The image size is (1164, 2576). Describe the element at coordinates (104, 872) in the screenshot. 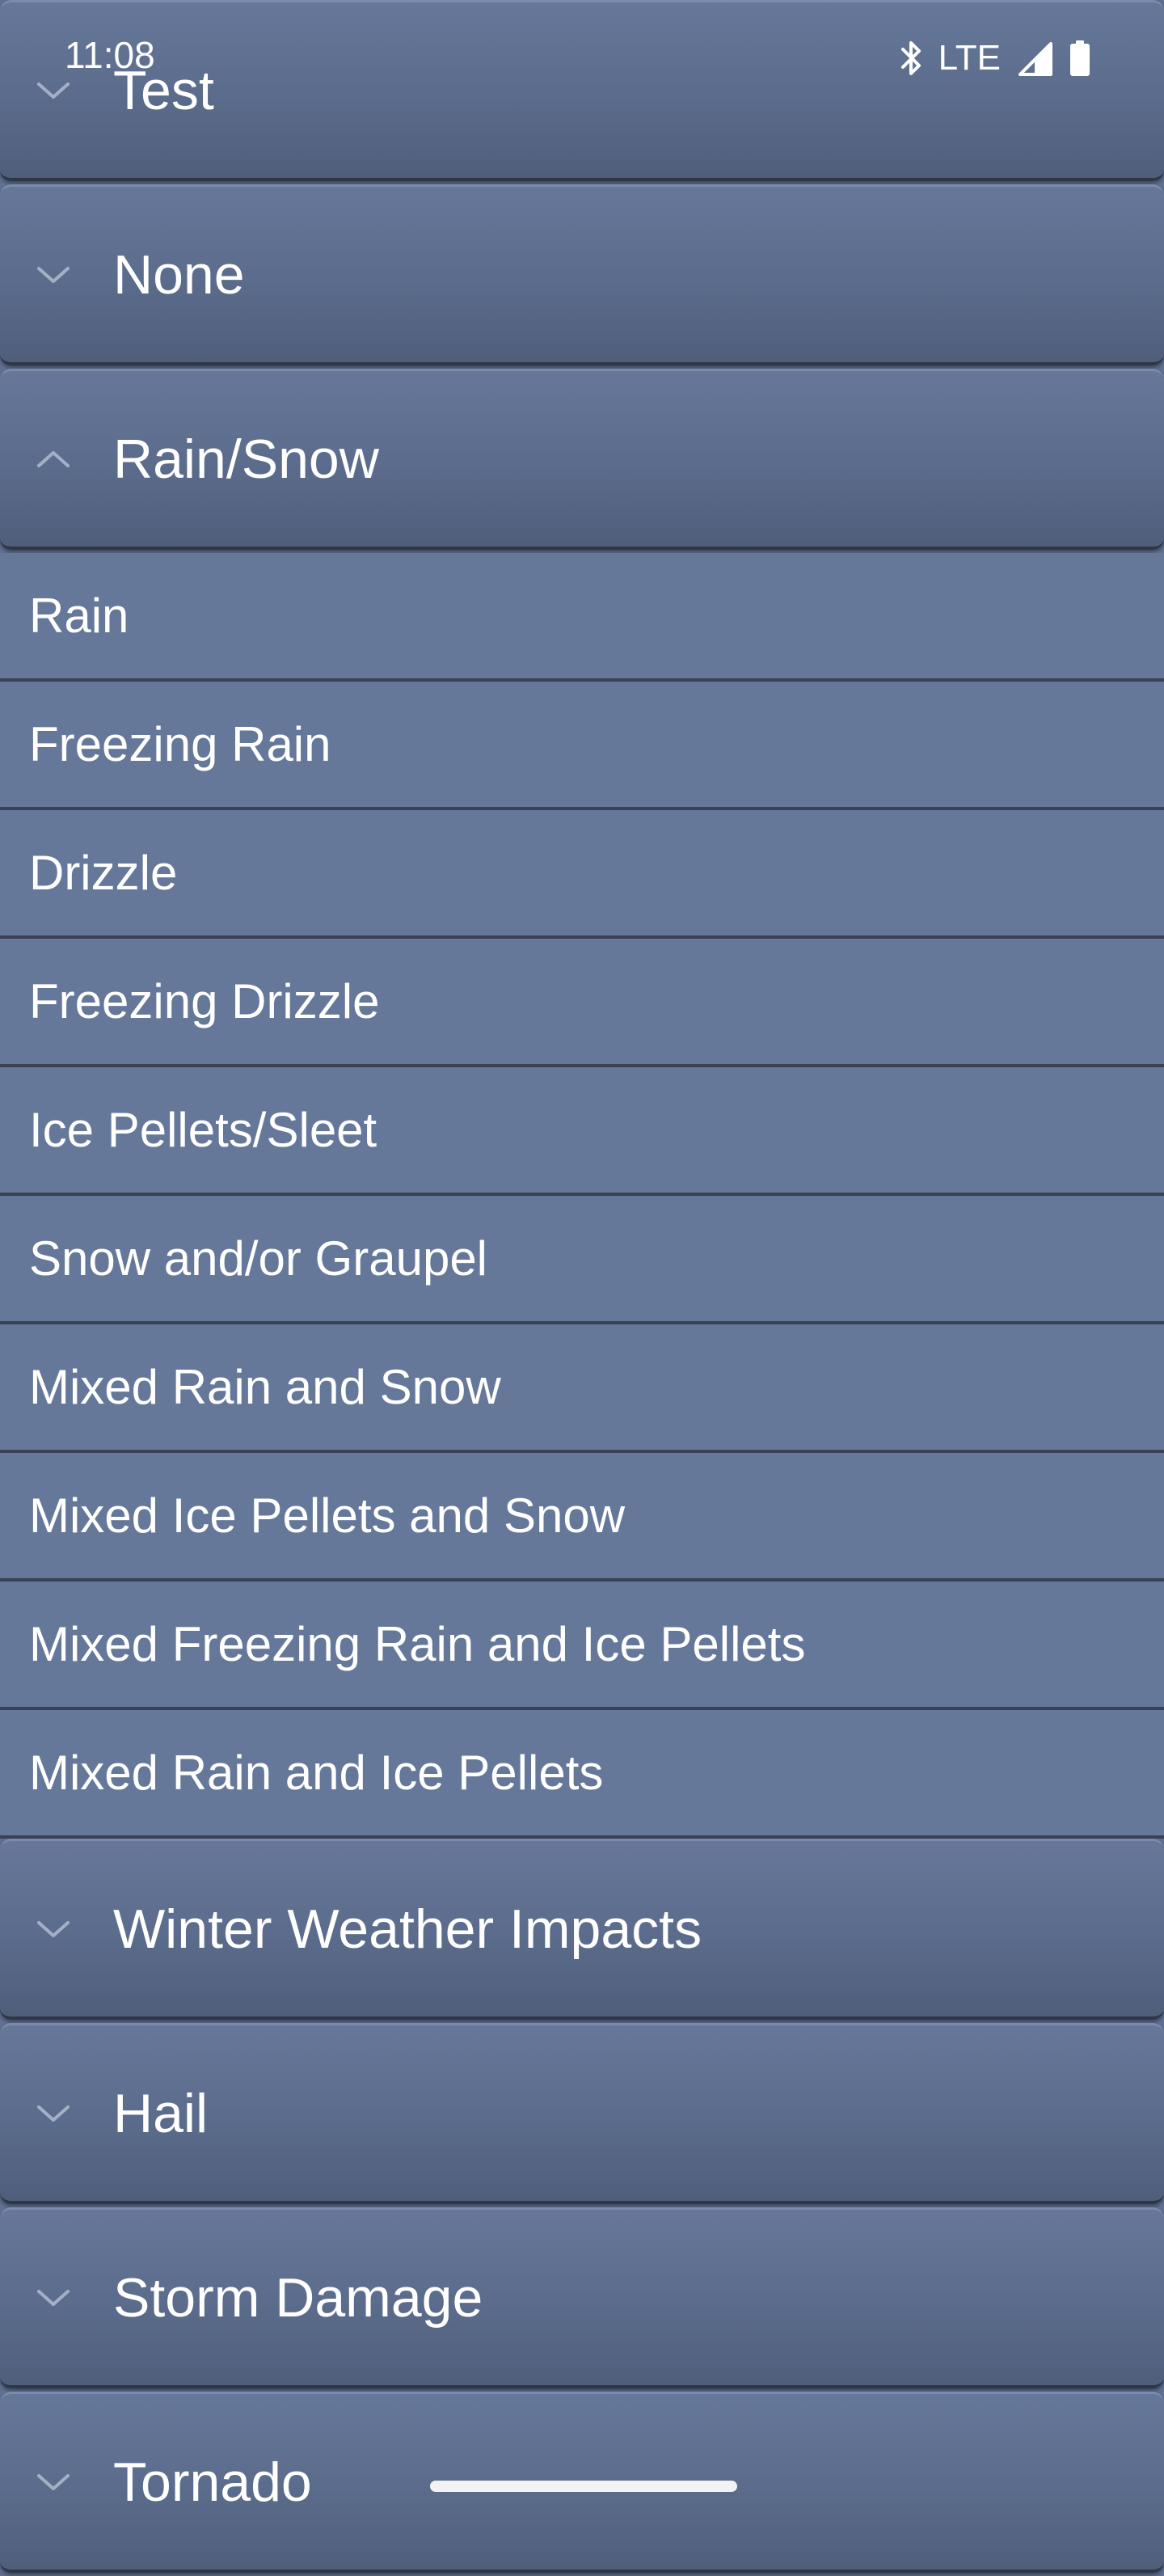

I see `list-item-label: Drizzle` at that location.